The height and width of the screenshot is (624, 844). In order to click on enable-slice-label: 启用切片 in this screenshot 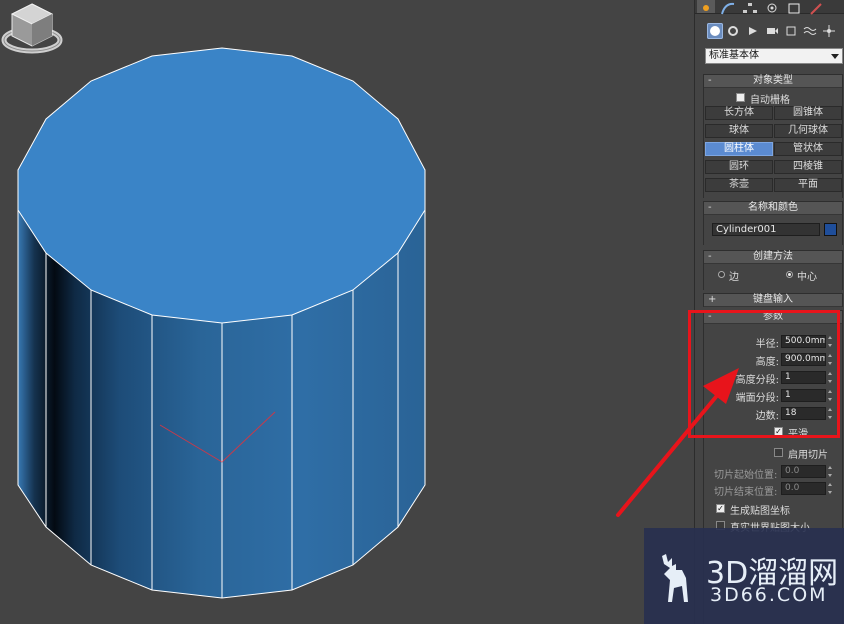, I will do `click(808, 455)`.